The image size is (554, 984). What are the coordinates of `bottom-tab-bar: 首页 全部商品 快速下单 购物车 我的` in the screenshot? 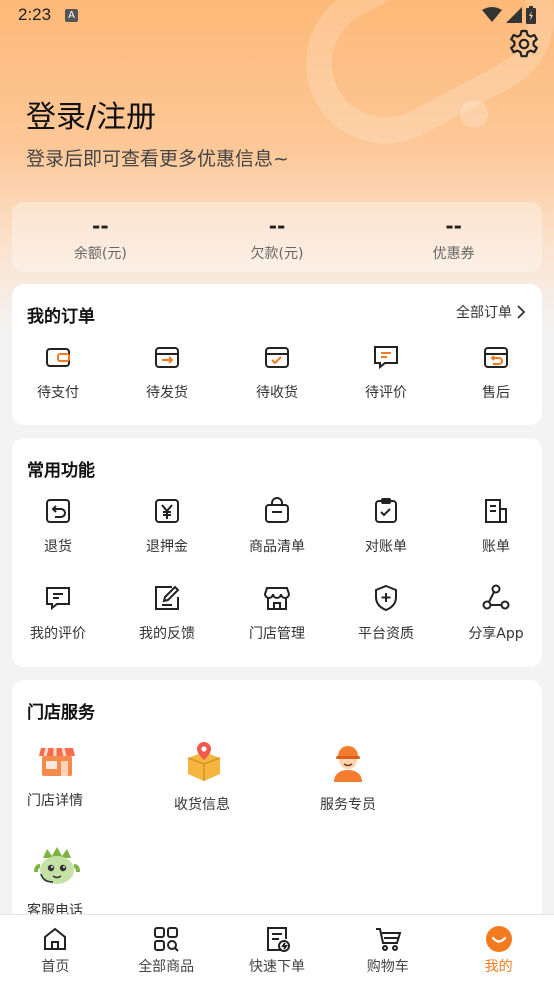 It's located at (277, 949).